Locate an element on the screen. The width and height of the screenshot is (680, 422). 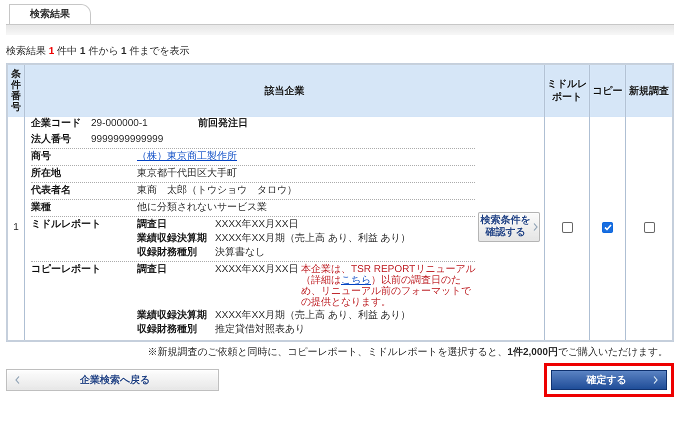
field-label: 法人番号 is located at coordinates (51, 140).